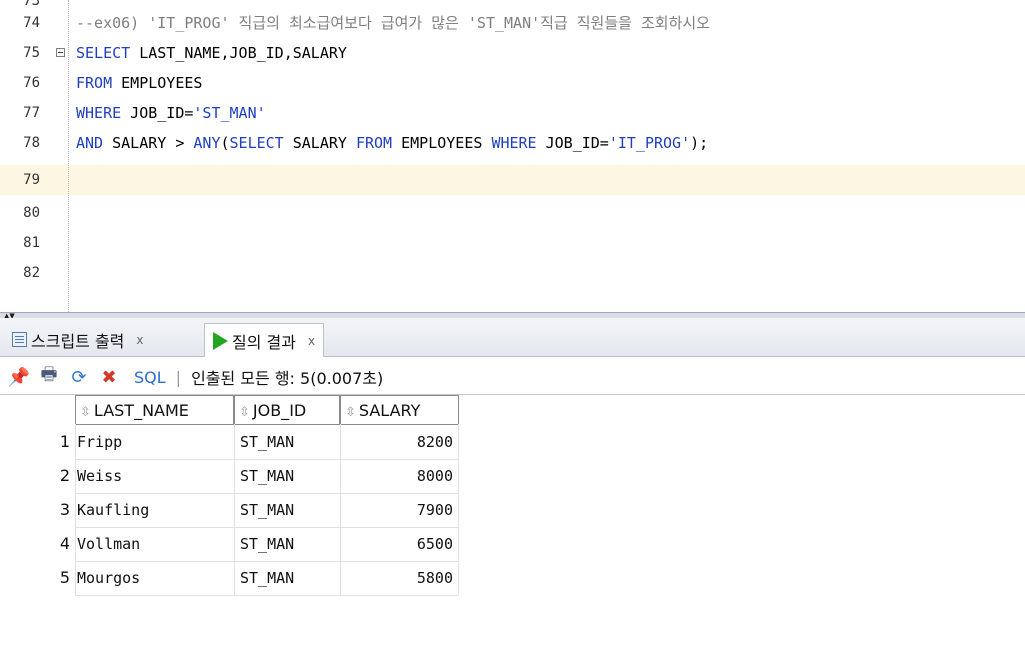 This screenshot has width=1025, height=654. Describe the element at coordinates (90, 143) in the screenshot. I see `sql-keyword: AND` at that location.